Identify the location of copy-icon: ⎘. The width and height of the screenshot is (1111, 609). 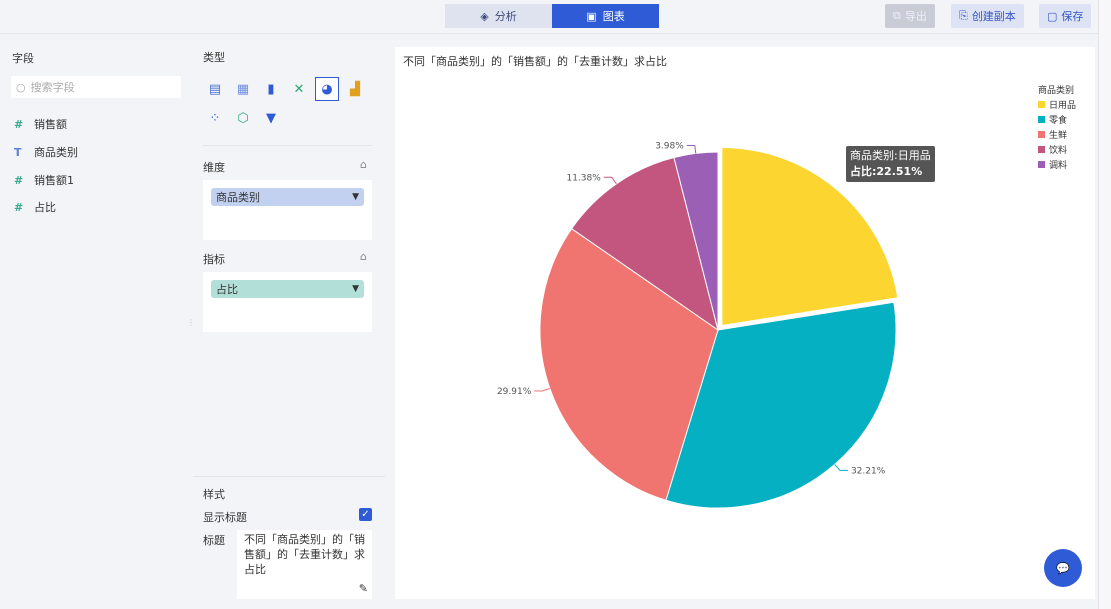
(963, 15).